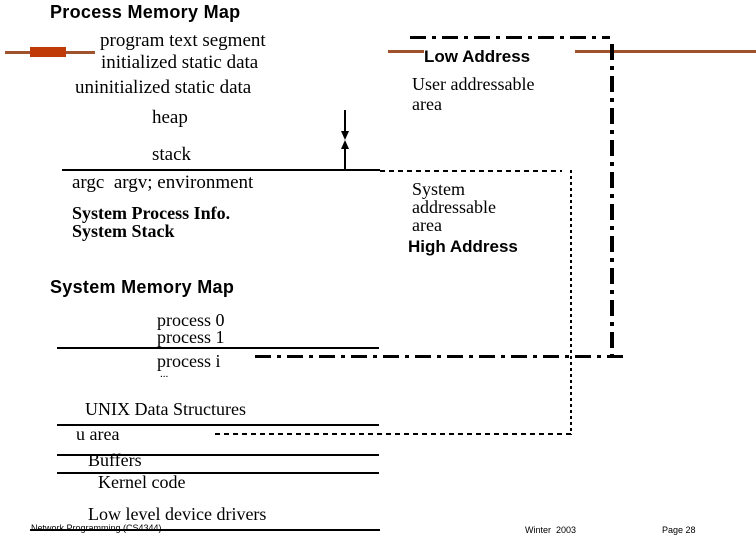 This screenshot has height=540, width=756. What do you see at coordinates (163, 87) in the screenshot?
I see `segment-label-uninitialized-static-data: uninitialized static data` at bounding box center [163, 87].